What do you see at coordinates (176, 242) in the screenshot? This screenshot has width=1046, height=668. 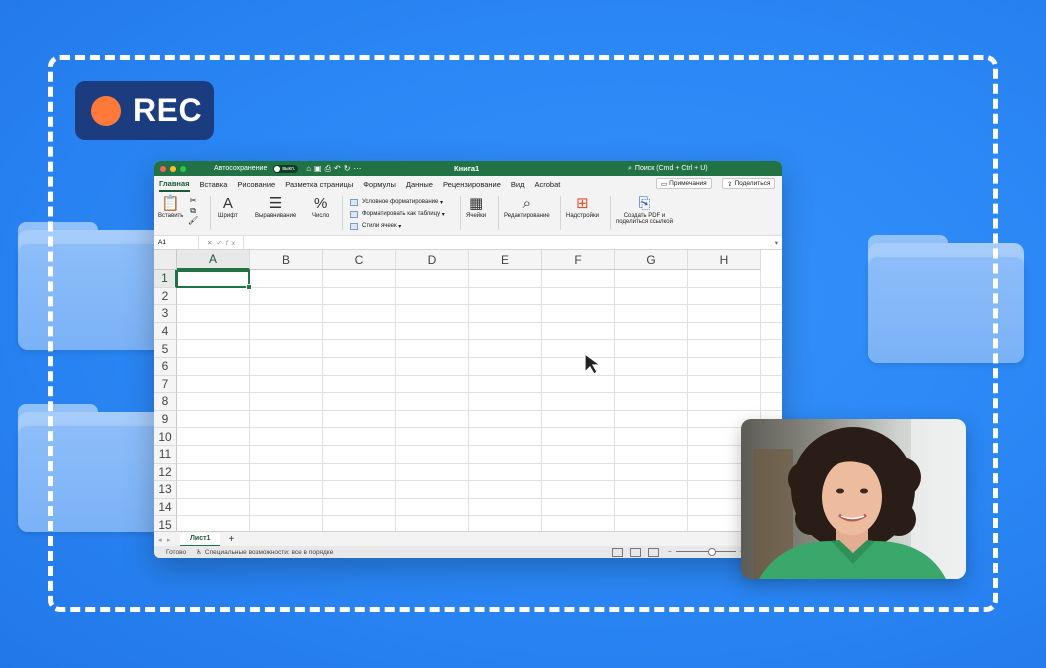 I see `name-box: A1` at bounding box center [176, 242].